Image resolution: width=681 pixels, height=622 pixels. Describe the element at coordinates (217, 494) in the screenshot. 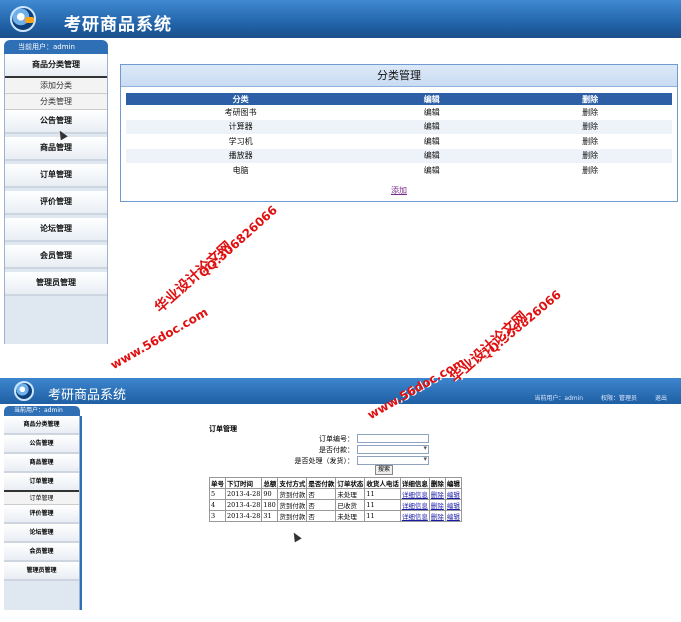

I see `order-id: 5` at that location.